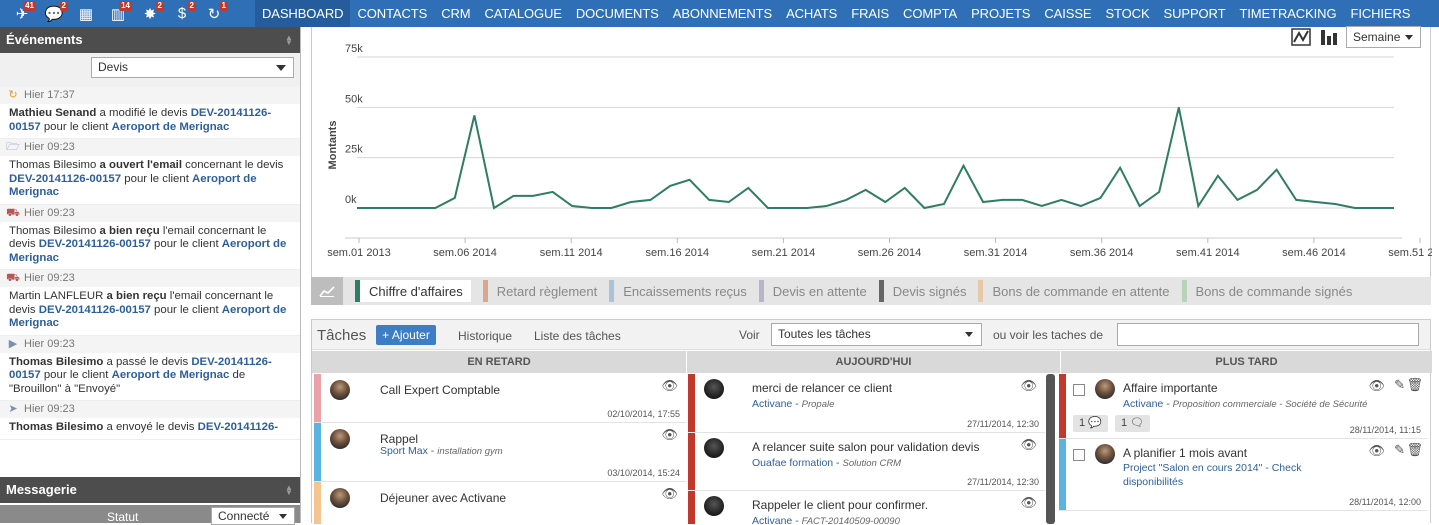 The width and height of the screenshot is (1439, 525). What do you see at coordinates (811, 13) in the screenshot?
I see `nav-achats: ACHATS` at bounding box center [811, 13].